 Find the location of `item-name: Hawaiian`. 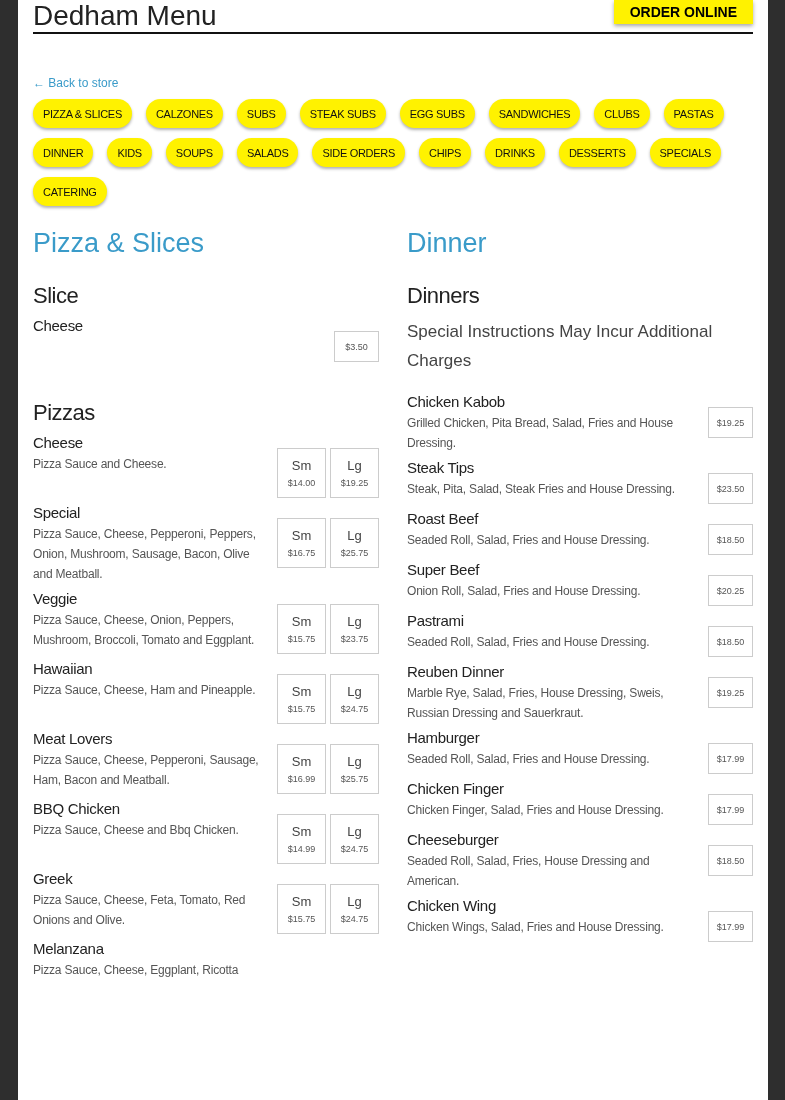

item-name: Hawaiian is located at coordinates (63, 668).